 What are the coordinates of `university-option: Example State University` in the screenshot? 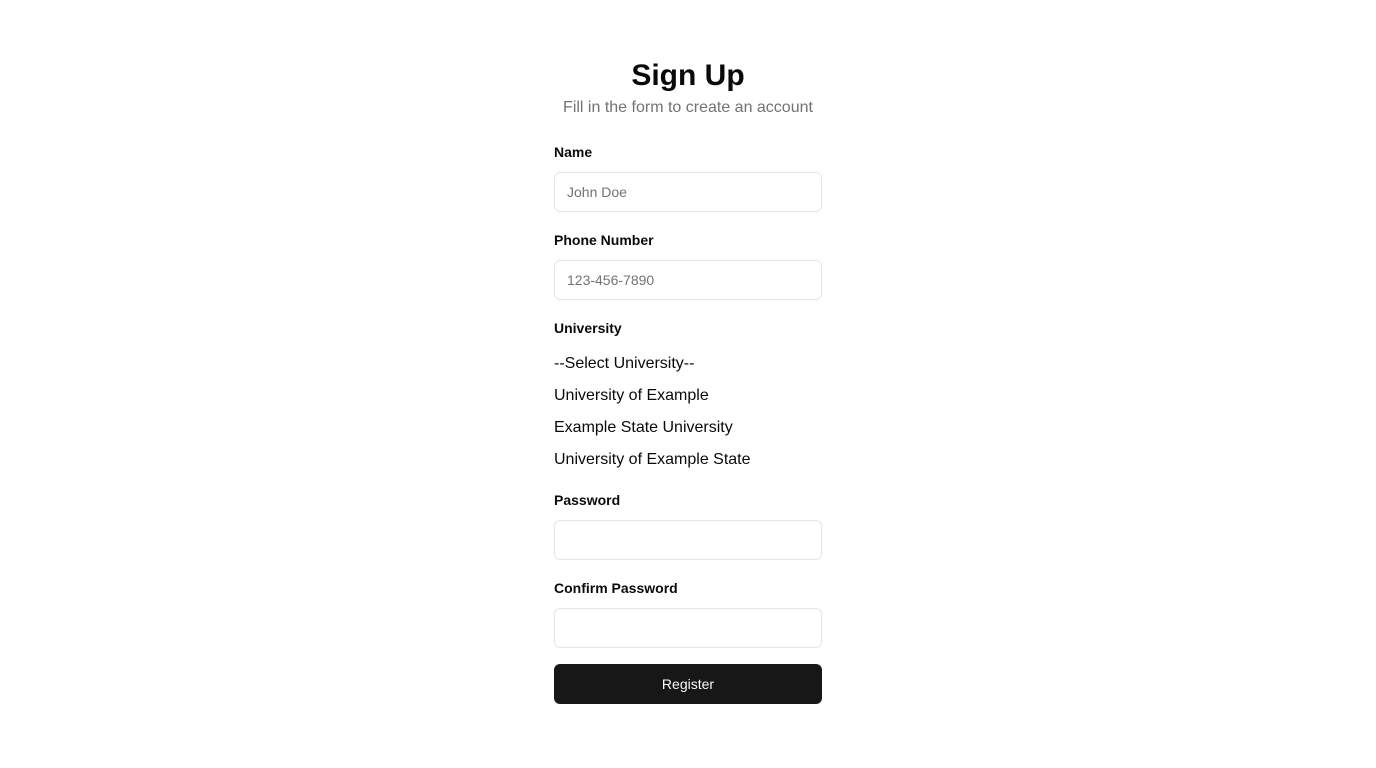 It's located at (688, 428).